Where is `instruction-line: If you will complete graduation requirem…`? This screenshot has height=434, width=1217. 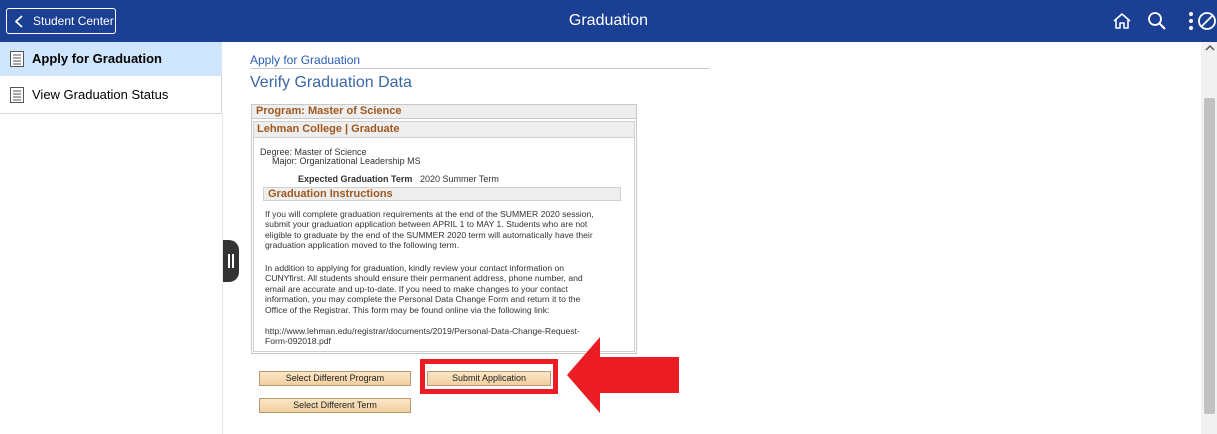 instruction-line: If you will complete graduation requirem… is located at coordinates (429, 214).